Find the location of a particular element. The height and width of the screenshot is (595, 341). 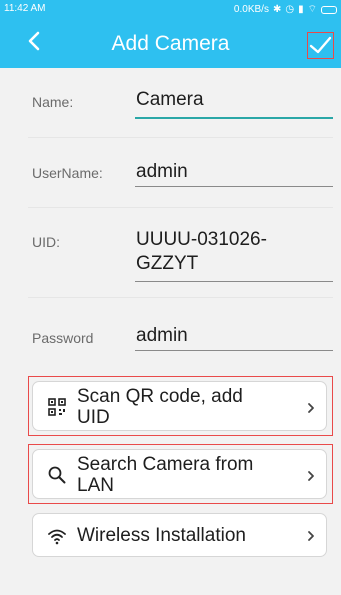

top-header: 11:42 AM 0.0KB/s ✱ ◷ ▮ ⌔ Add Camera is located at coordinates (170, 34).